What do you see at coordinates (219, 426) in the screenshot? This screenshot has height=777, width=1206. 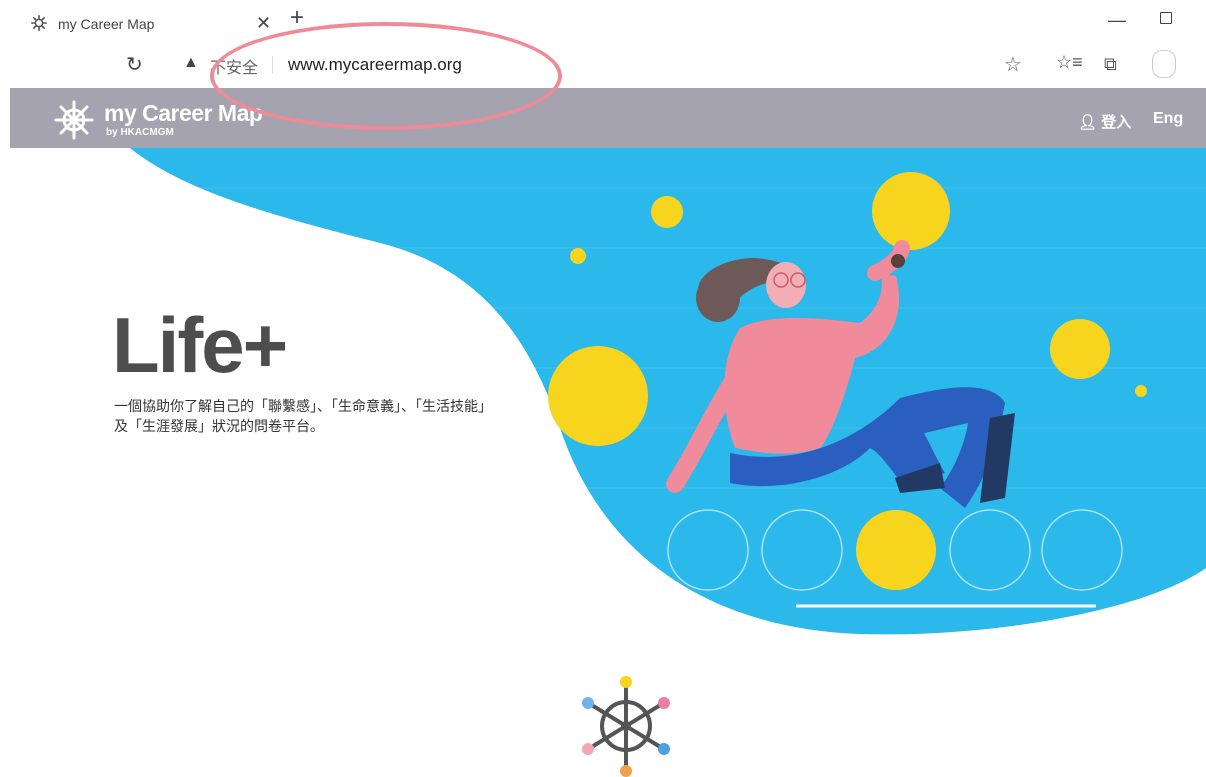 I see `hero-description-line-2: 及「生涯發展」狀況的問卷平台。` at bounding box center [219, 426].